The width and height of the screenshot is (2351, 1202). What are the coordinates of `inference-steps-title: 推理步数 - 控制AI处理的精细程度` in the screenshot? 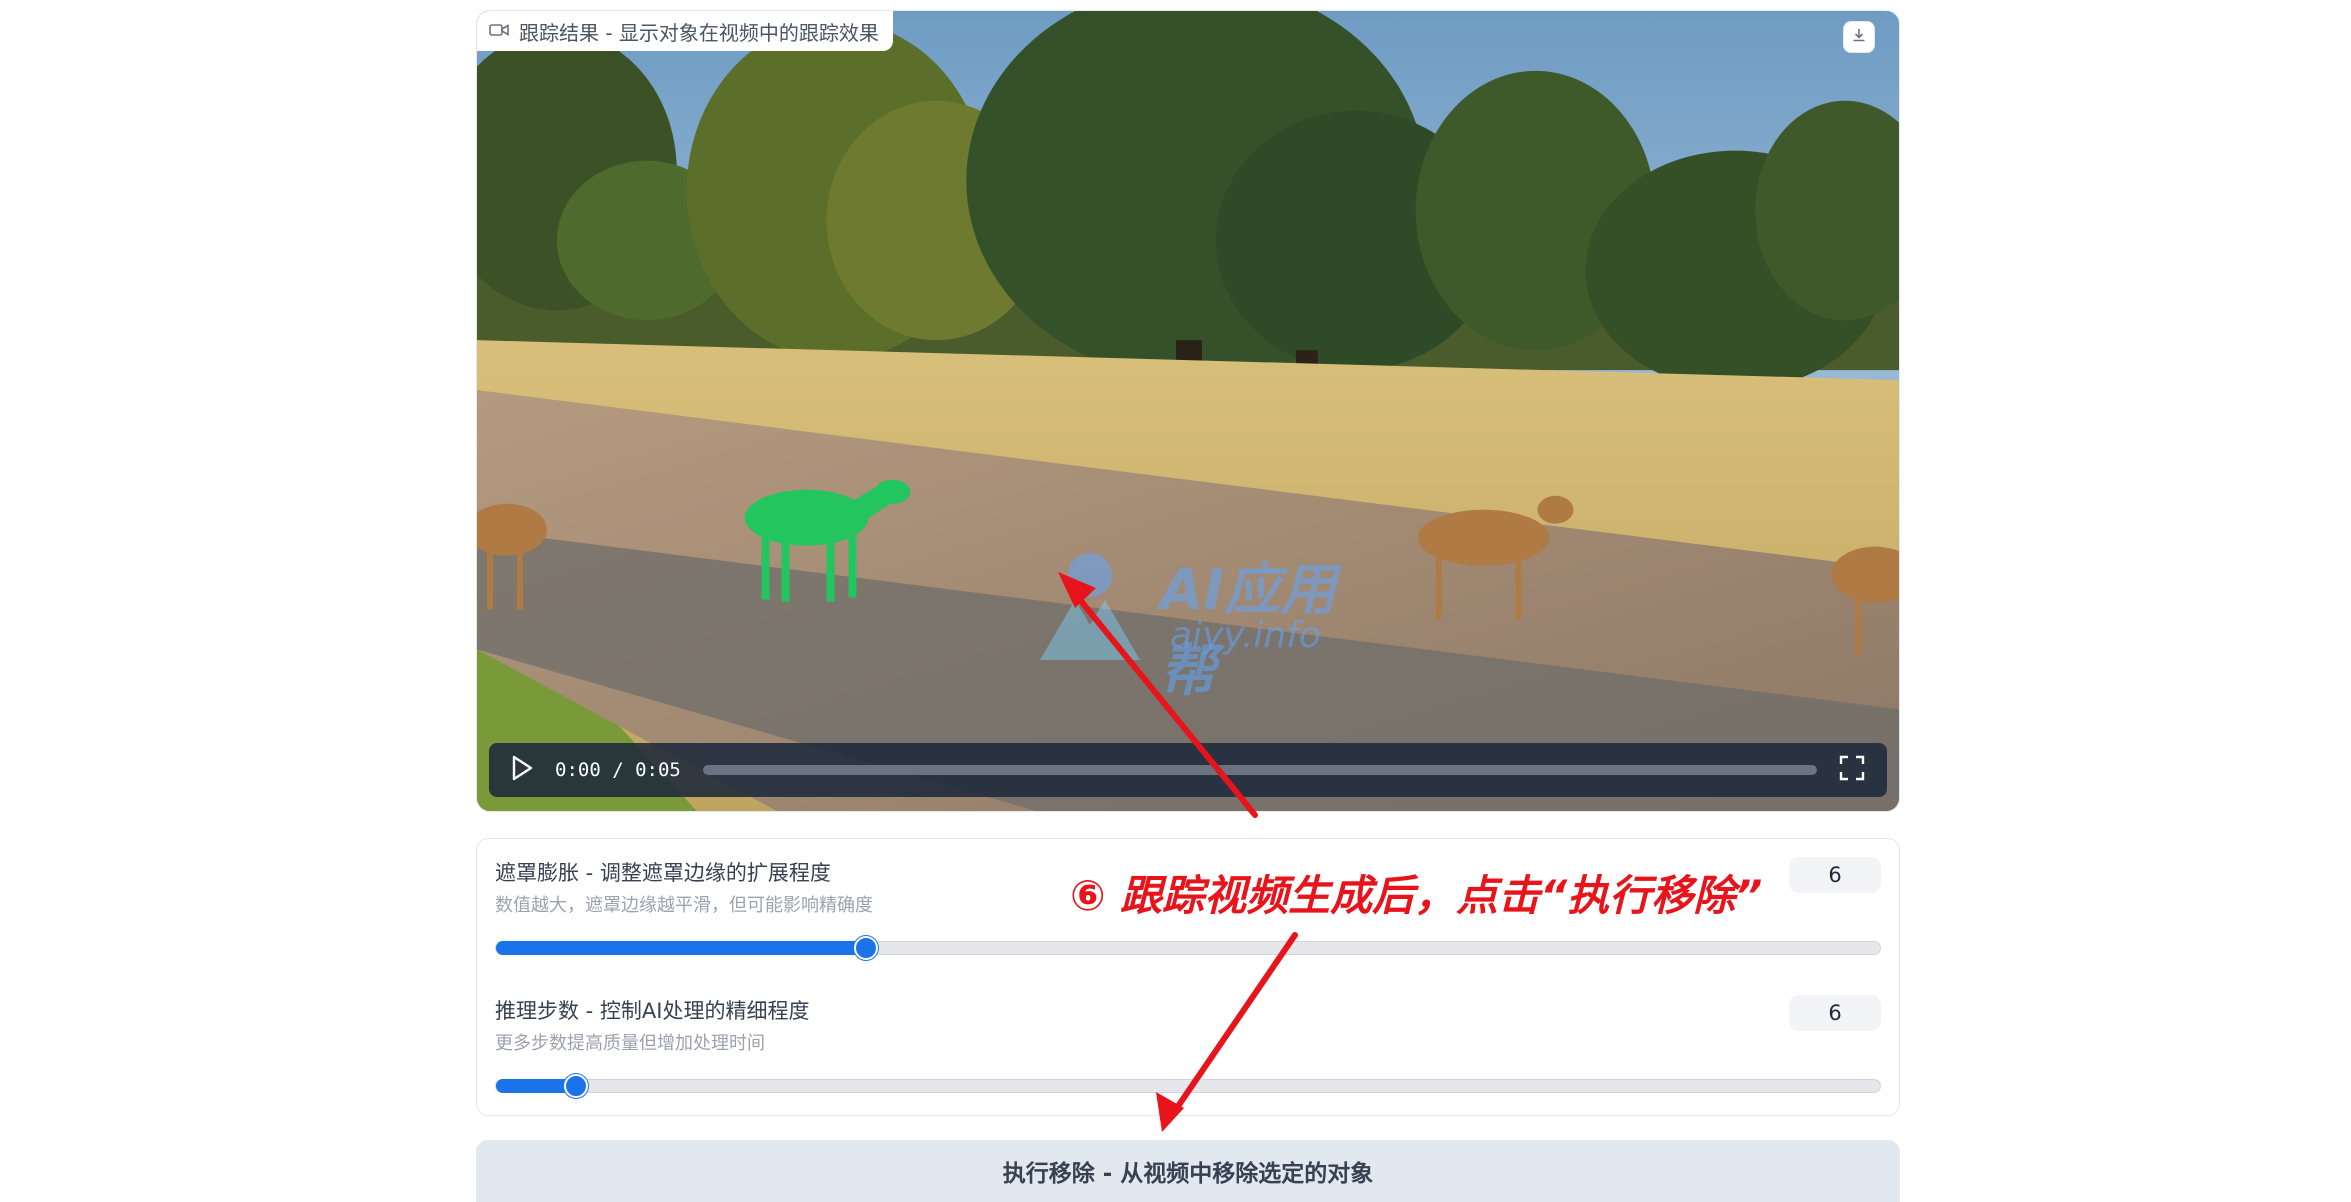 It's located at (652, 1011).